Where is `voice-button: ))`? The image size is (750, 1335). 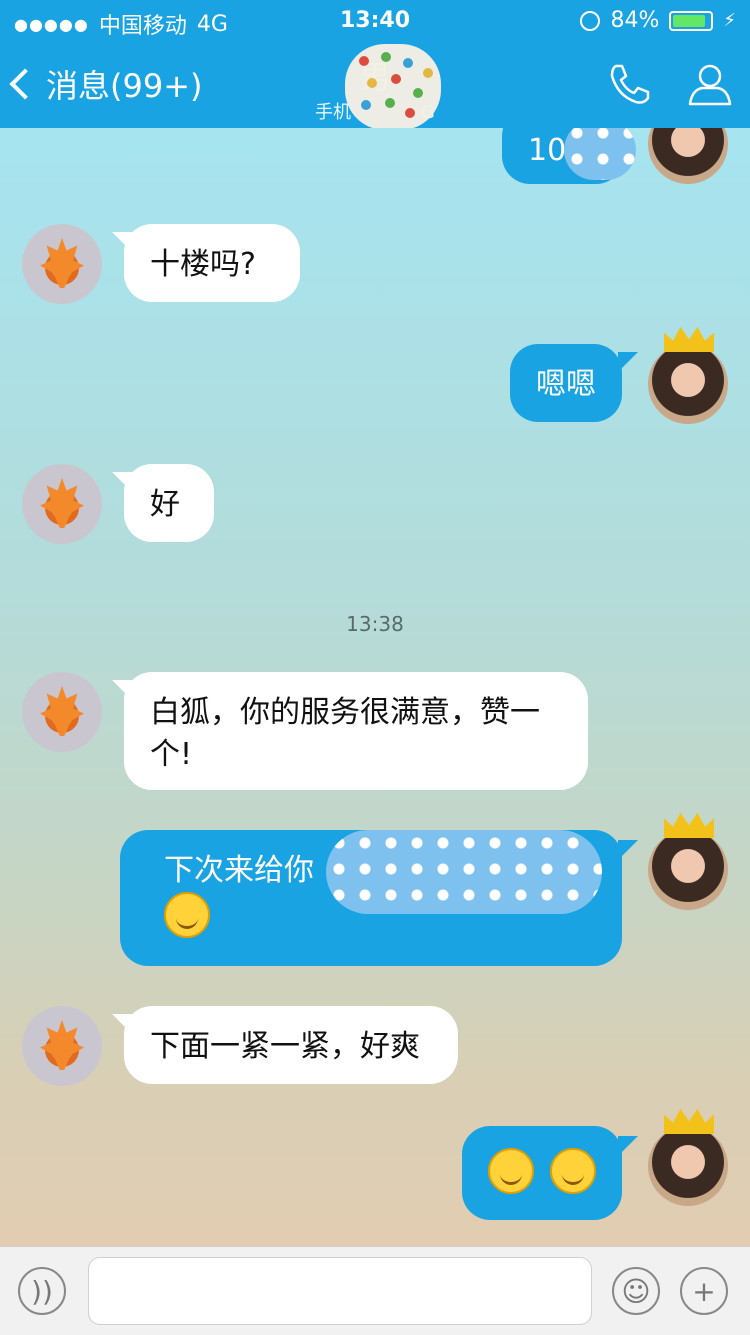 voice-button: )) is located at coordinates (42, 1291).